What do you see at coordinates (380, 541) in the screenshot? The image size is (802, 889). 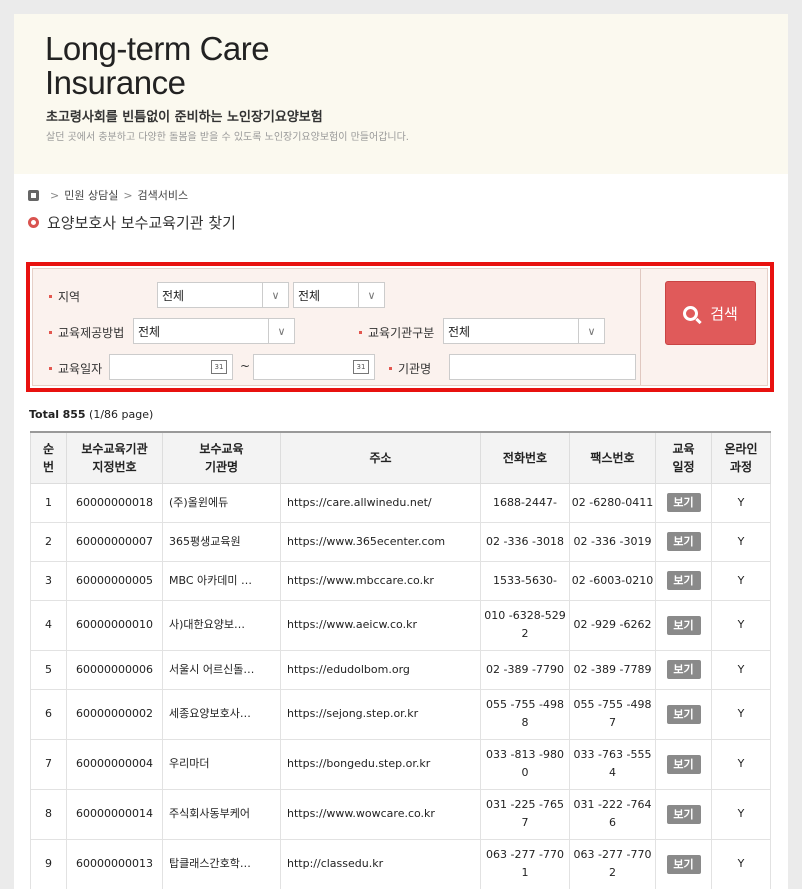 I see `cell-address: https://www.365ecenter.com` at bounding box center [380, 541].